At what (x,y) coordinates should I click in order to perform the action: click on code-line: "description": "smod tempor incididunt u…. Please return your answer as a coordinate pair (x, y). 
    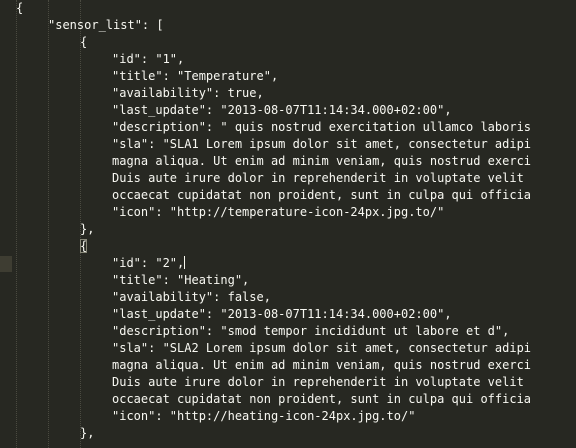
    Looking at the image, I should click on (262, 331).